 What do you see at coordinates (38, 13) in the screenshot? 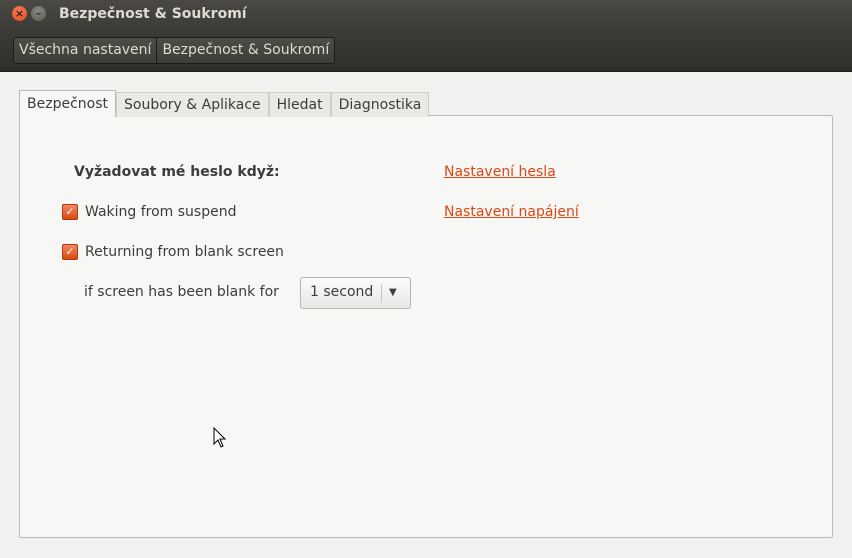
I see `minimize-button: –` at bounding box center [38, 13].